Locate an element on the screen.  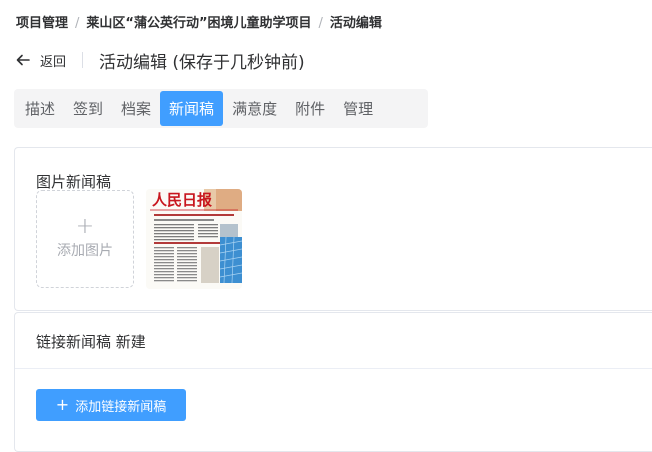
tab-manage: 管理 is located at coordinates (358, 108).